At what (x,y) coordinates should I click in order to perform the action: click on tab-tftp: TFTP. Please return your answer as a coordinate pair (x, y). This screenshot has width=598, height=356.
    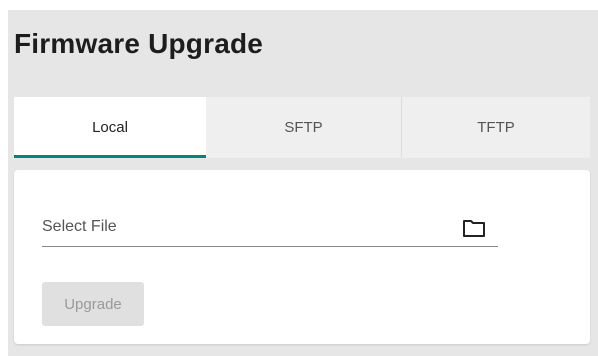
    Looking at the image, I should click on (496, 127).